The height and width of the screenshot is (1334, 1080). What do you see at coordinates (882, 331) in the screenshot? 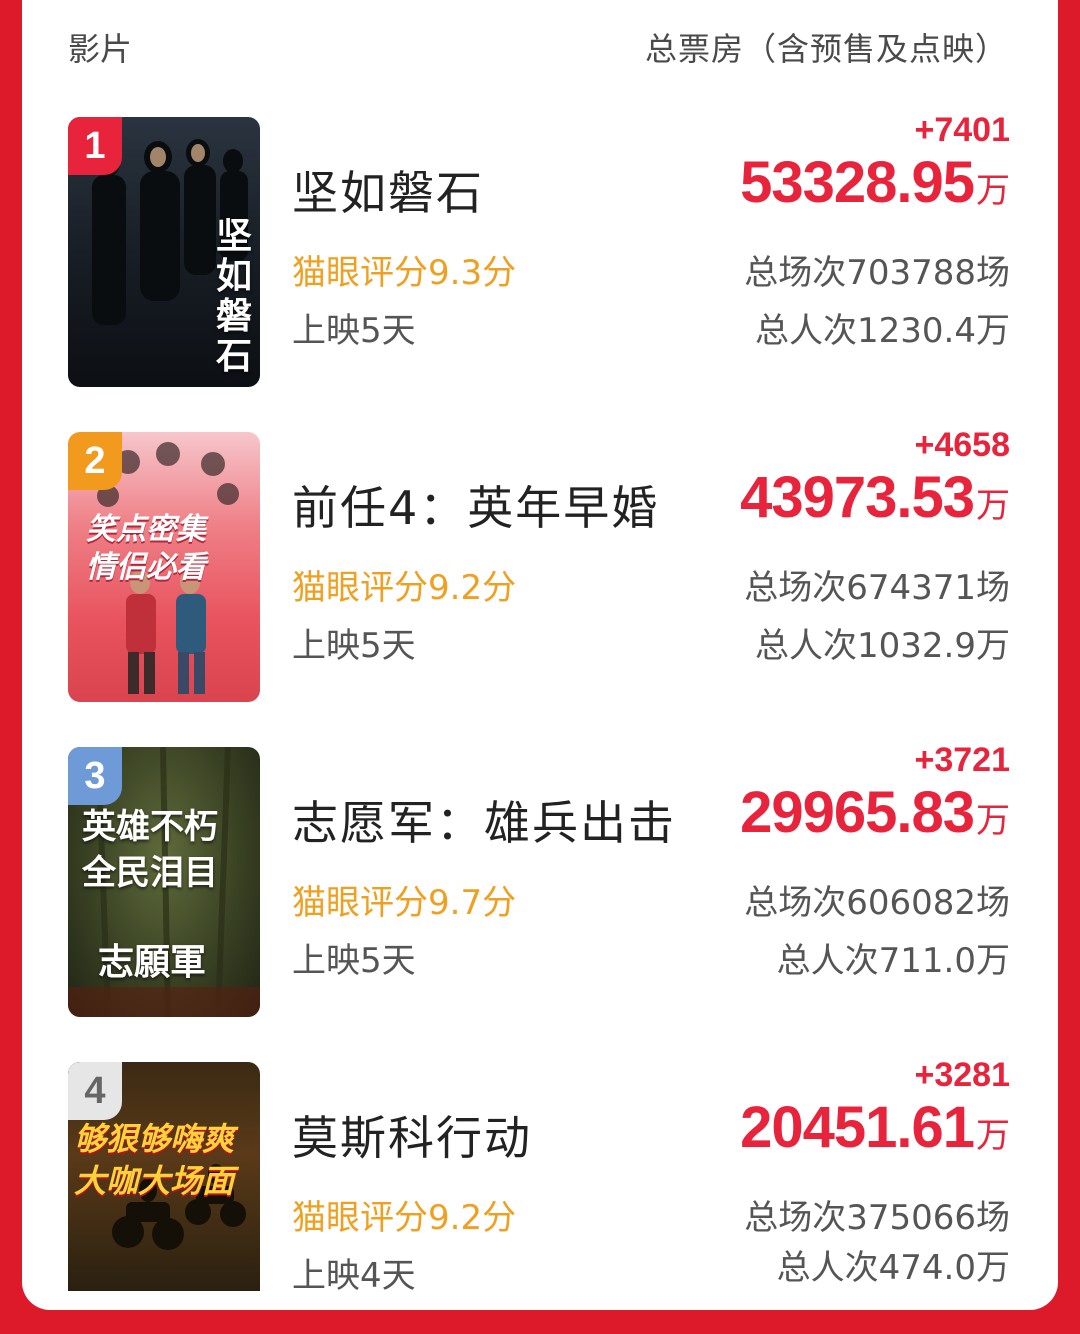
I see `total-viewers: 总人次1230.4万` at bounding box center [882, 331].